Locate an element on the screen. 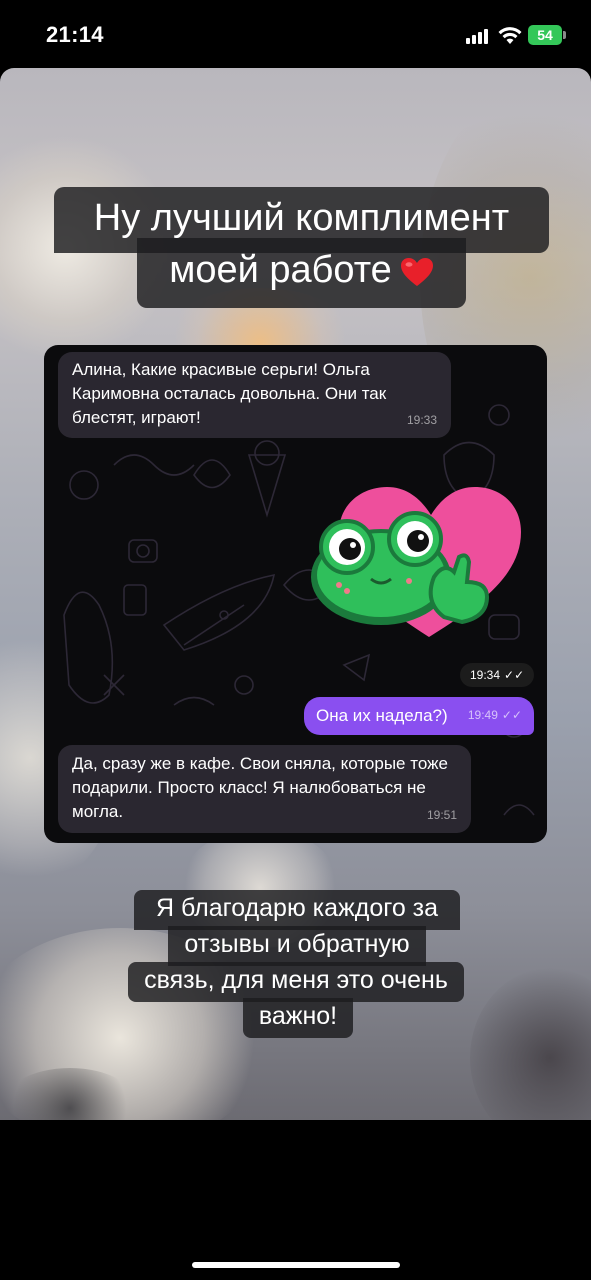  battery-level: 54 is located at coordinates (545, 35).